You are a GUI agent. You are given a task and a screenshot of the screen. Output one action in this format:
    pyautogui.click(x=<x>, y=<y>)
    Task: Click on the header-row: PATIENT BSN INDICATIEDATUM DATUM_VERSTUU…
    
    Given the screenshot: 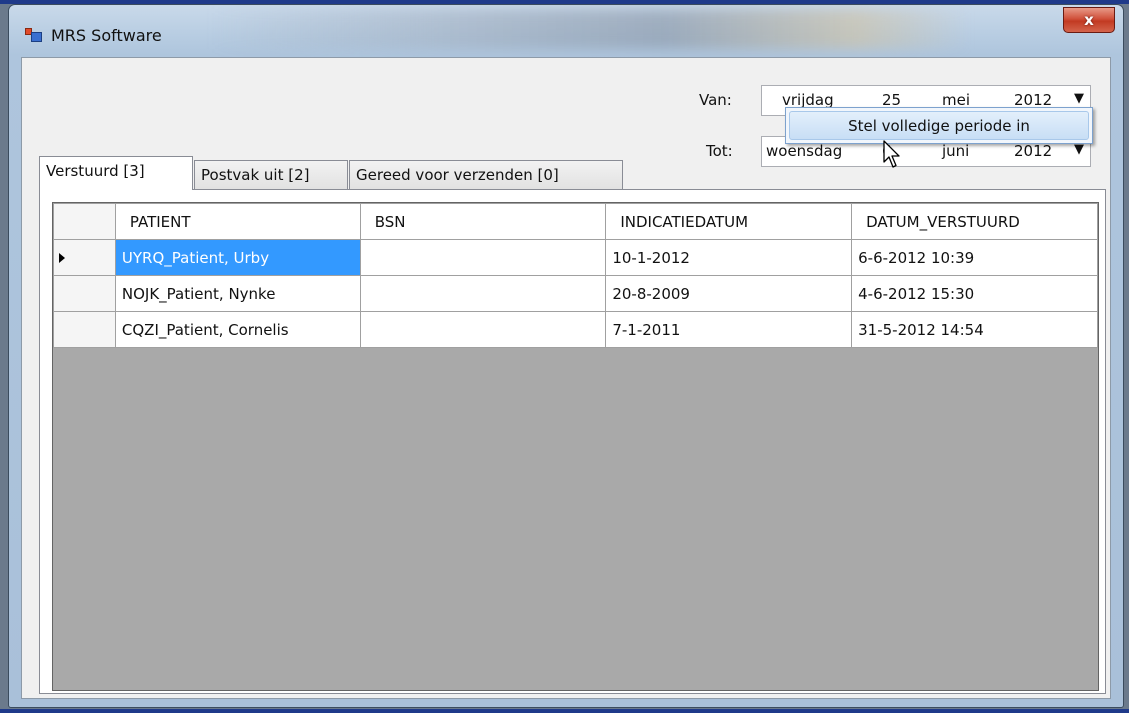 What is the action you would take?
    pyautogui.click(x=575, y=221)
    